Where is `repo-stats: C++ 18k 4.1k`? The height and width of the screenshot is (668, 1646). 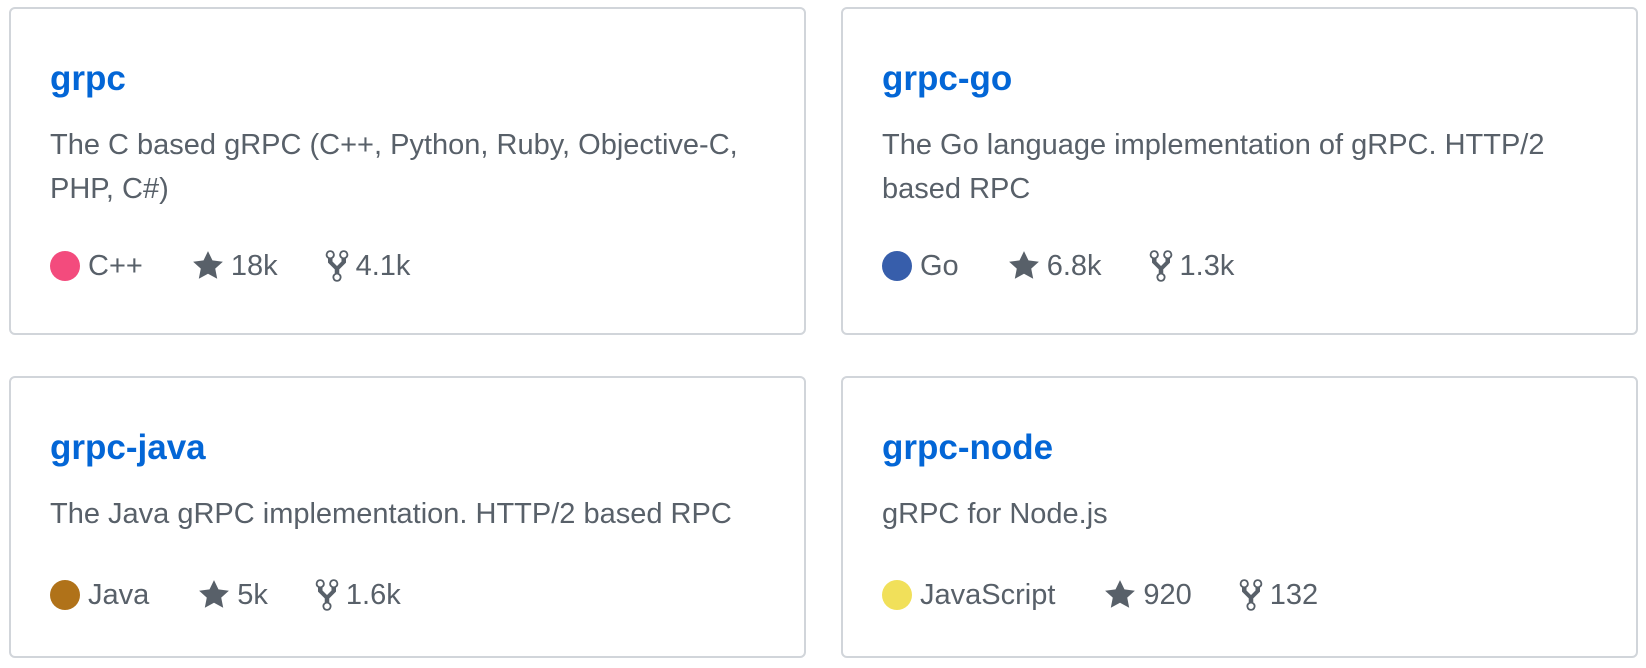 repo-stats: C++ 18k 4.1k is located at coordinates (253, 266).